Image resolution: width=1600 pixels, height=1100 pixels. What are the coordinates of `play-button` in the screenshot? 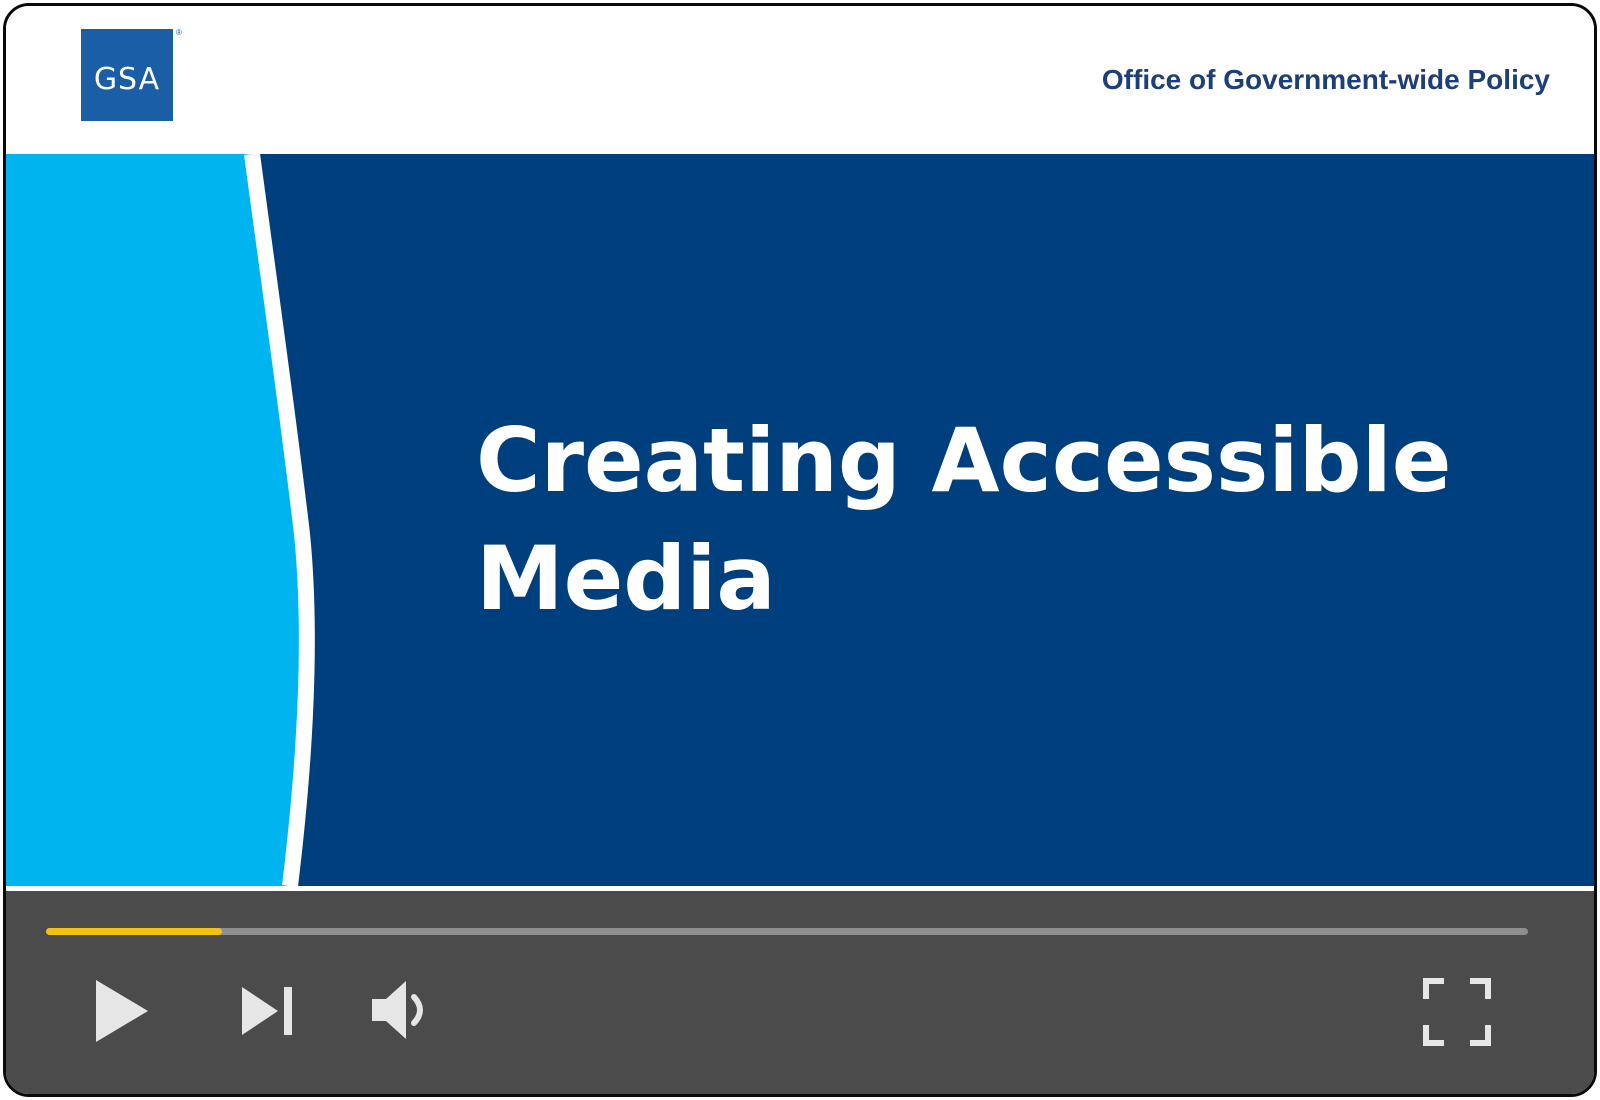 It's located at (121, 1011).